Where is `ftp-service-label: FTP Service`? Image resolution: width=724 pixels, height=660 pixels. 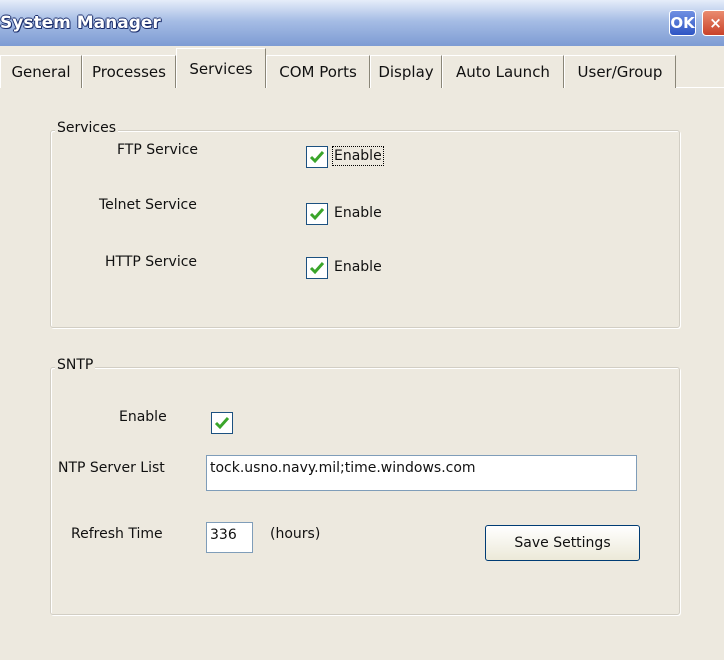 ftp-service-label: FTP Service is located at coordinates (157, 150).